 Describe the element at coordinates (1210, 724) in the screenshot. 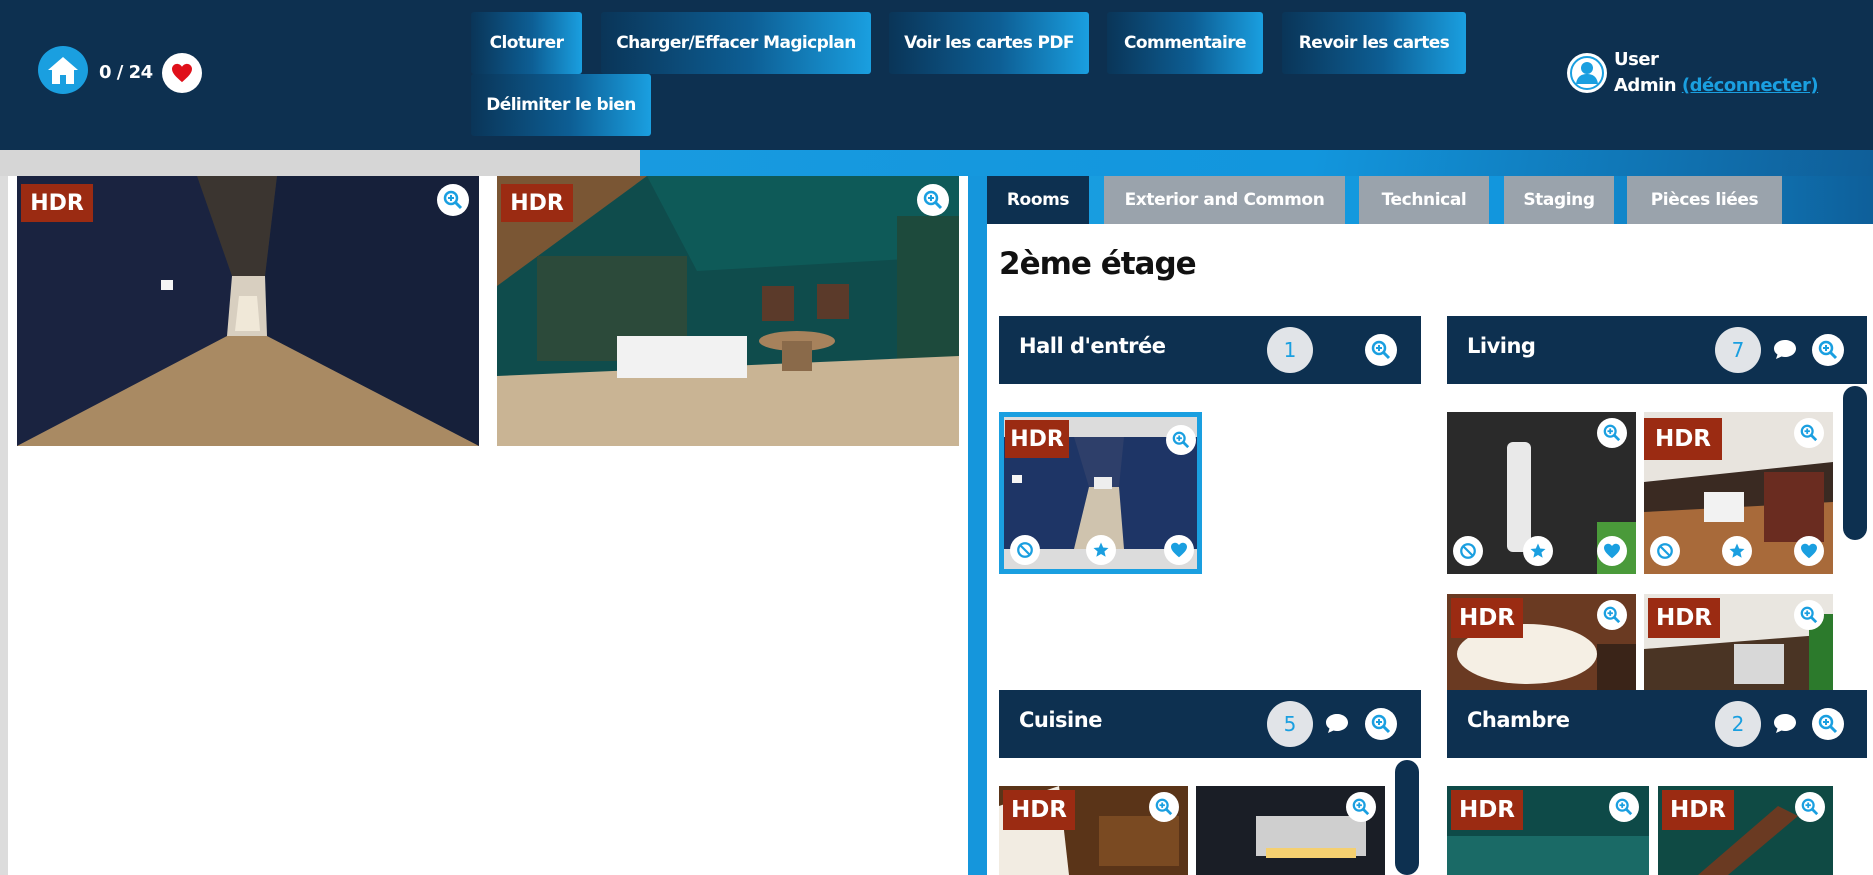

I see `room-header-cuisine: Cuisine 5` at that location.